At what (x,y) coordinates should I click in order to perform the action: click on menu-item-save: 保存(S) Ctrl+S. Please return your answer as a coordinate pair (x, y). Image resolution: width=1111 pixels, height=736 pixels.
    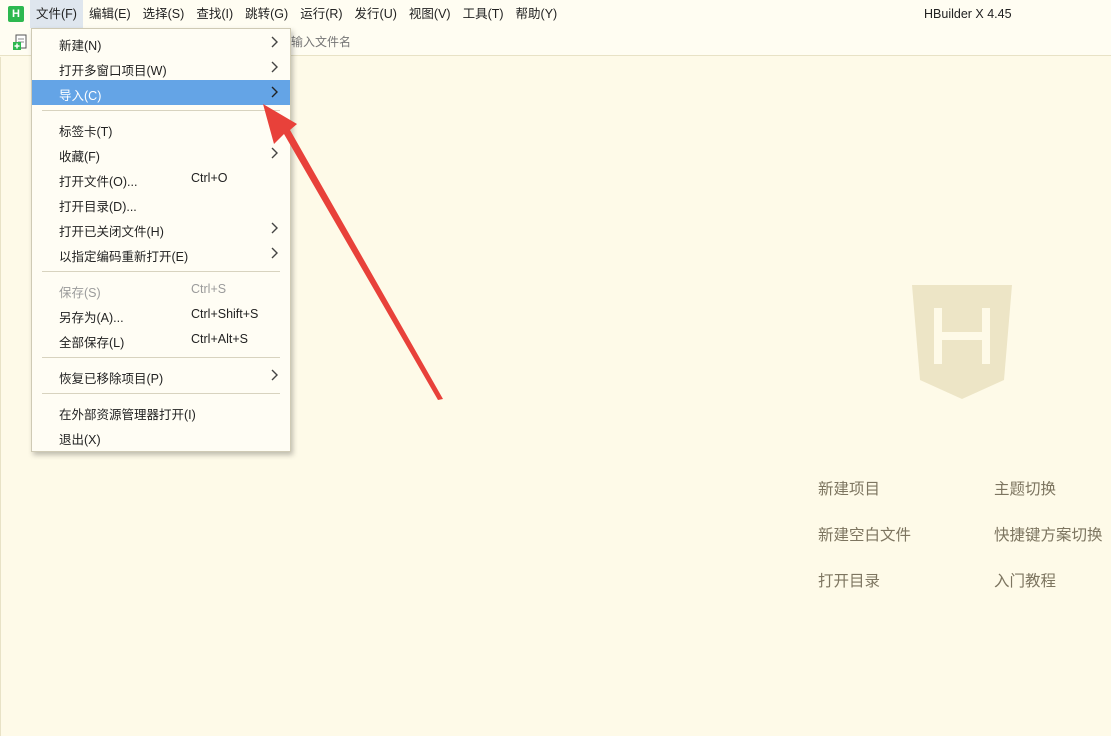
    Looking at the image, I should click on (161, 289).